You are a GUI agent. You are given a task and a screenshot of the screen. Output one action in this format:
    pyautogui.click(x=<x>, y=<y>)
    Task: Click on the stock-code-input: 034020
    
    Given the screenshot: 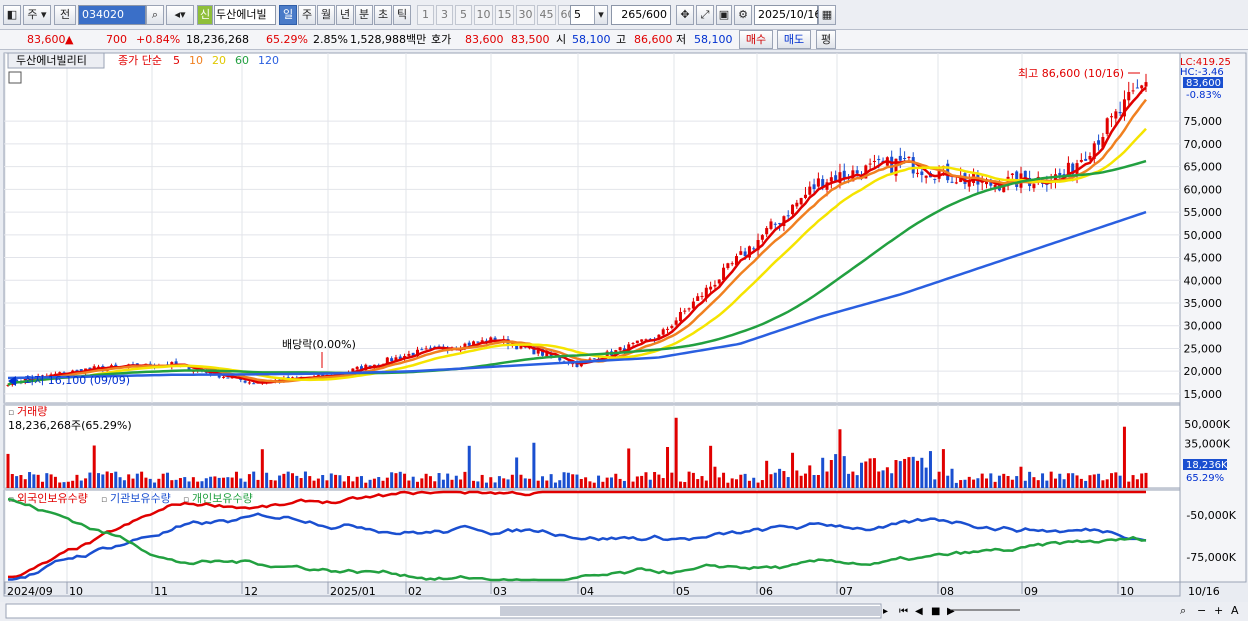 What is the action you would take?
    pyautogui.click(x=112, y=15)
    